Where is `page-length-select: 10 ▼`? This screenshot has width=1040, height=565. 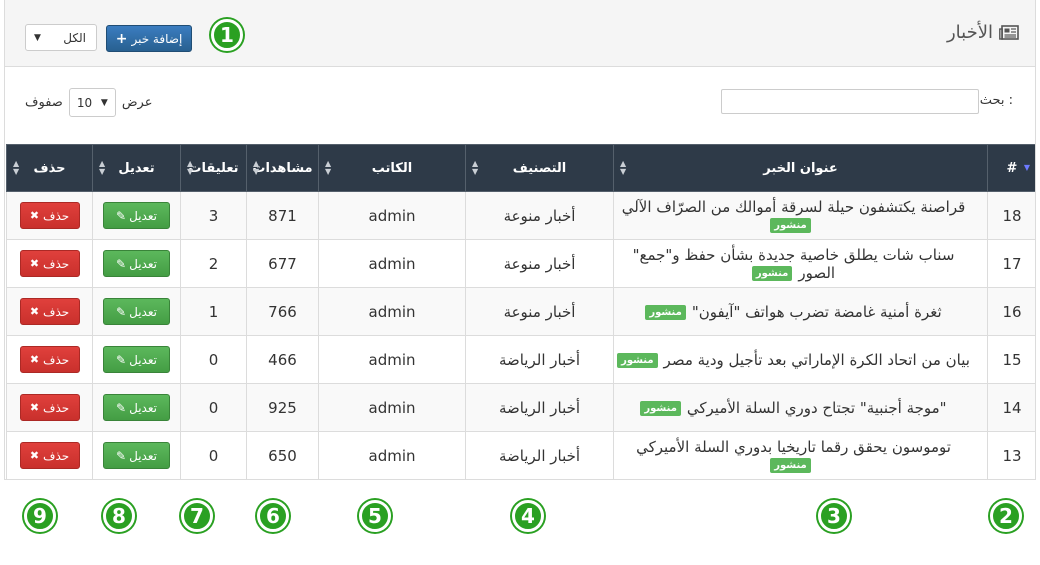
page-length-select: 10 ▼ is located at coordinates (92, 102).